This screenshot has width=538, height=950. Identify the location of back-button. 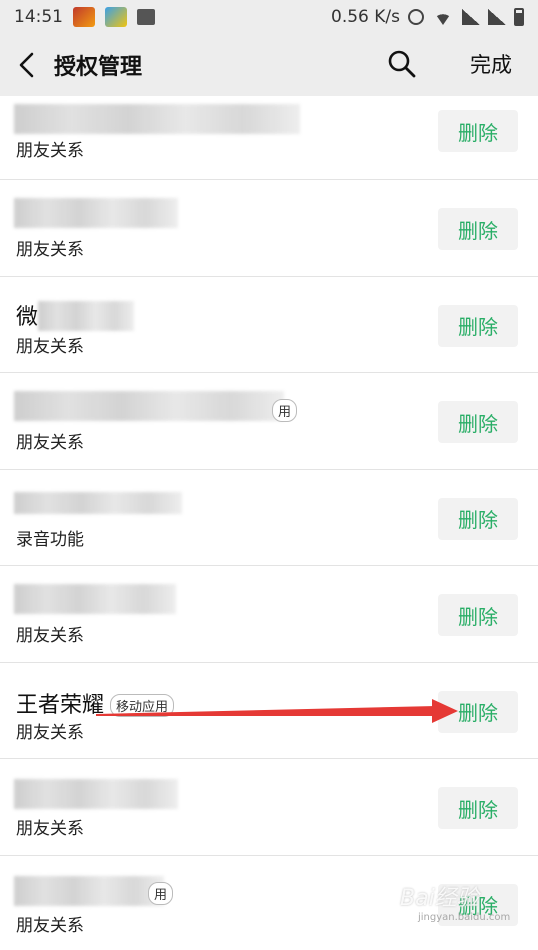
(27, 65).